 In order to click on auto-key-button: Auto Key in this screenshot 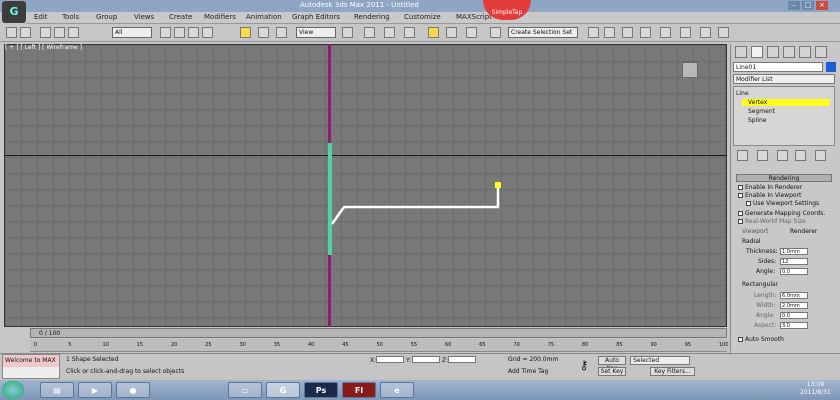, I will do `click(612, 364)`.